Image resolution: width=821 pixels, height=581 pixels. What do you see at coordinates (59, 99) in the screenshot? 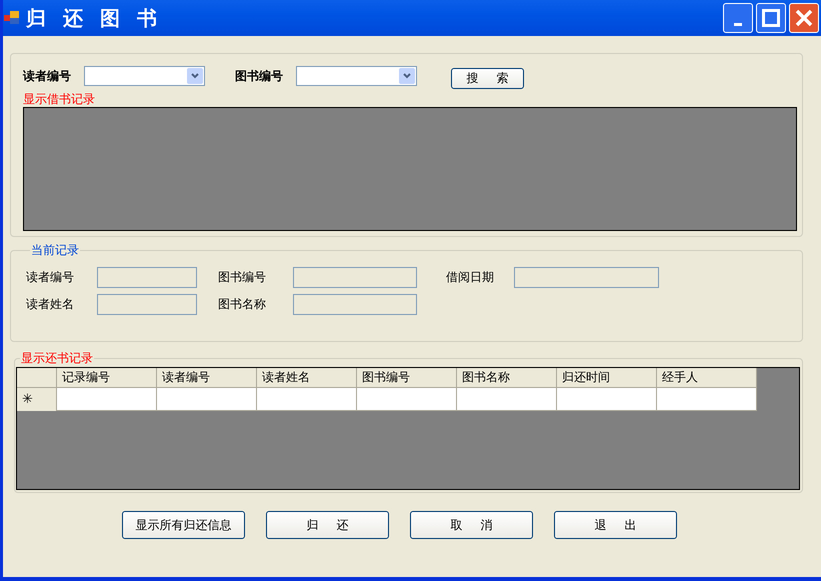
I see `section-caption: 显示借书记录` at bounding box center [59, 99].